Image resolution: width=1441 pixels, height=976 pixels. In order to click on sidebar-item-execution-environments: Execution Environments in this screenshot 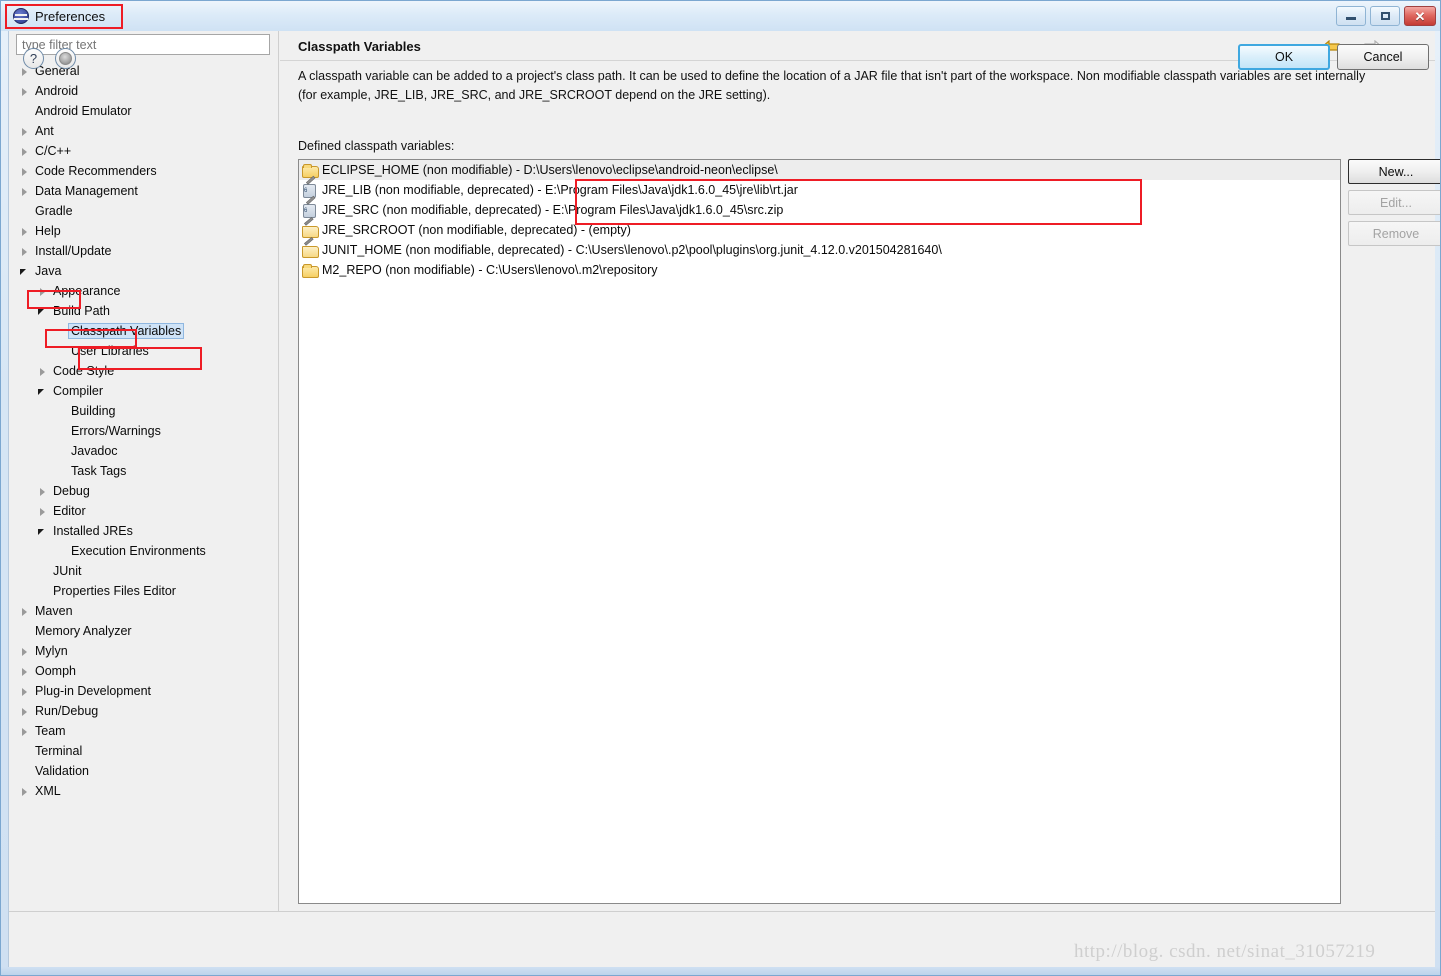, I will do `click(143, 551)`.